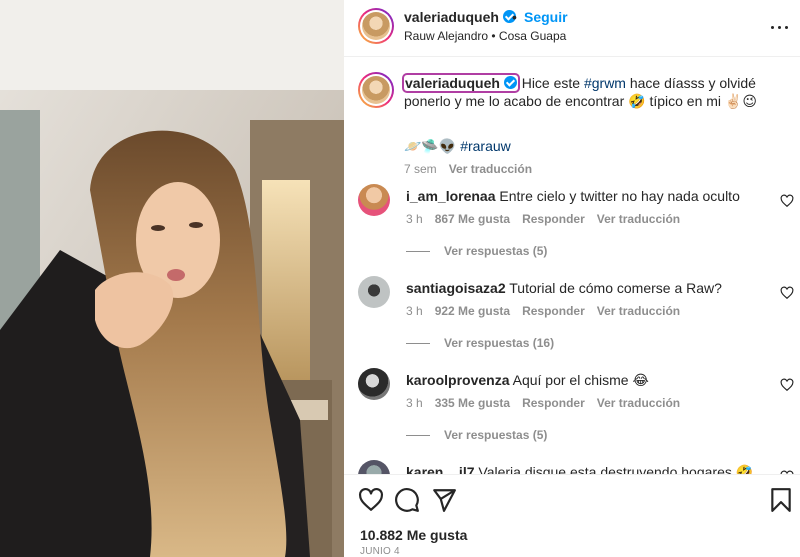  Describe the element at coordinates (461, 83) in the screenshot. I see `caption-username: valeriaduqueh` at that location.